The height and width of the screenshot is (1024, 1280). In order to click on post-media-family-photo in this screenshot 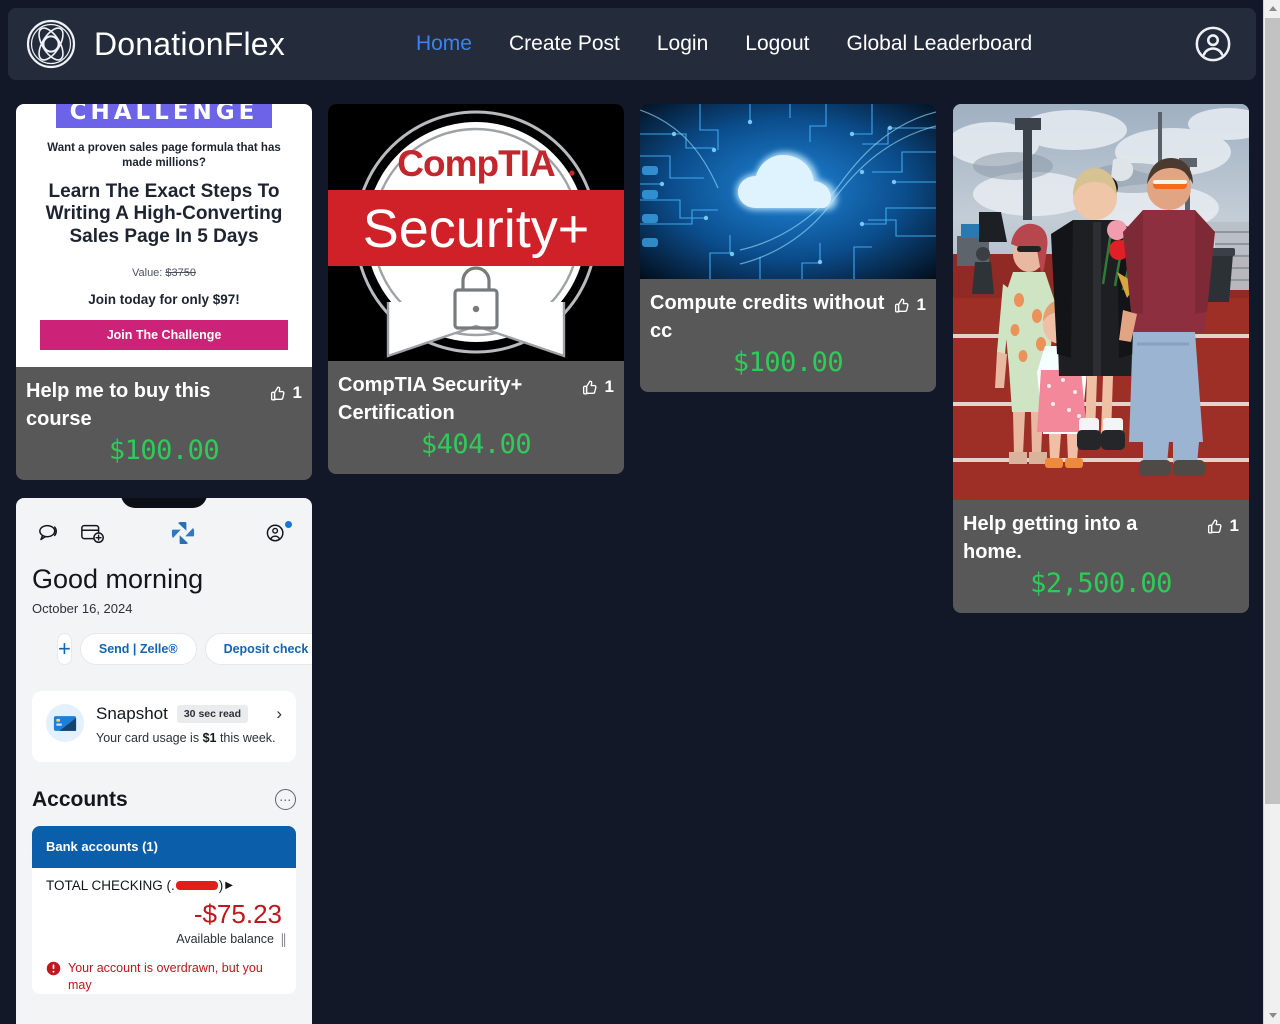, I will do `click(1101, 302)`.